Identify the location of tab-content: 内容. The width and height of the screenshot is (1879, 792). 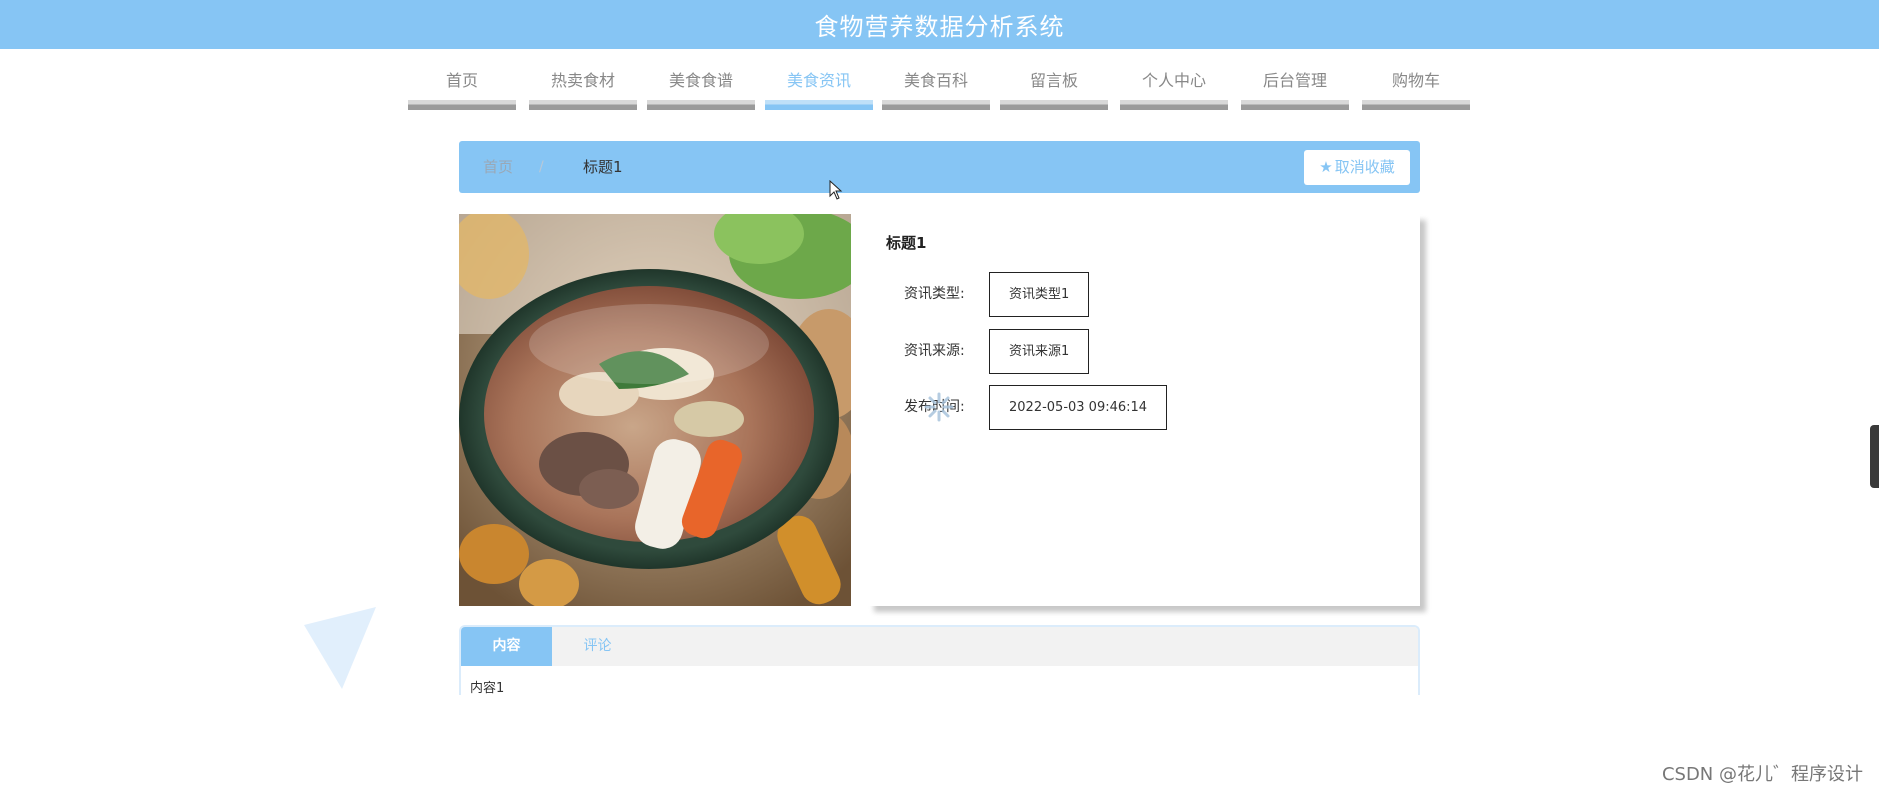
(506, 646).